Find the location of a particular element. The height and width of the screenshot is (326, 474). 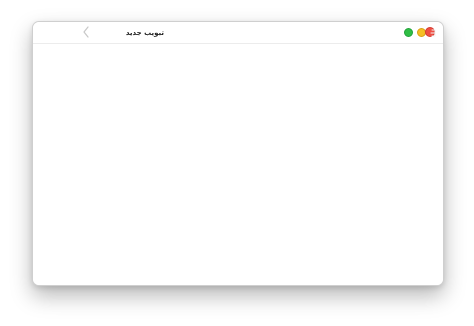

chevron-left-icon is located at coordinates (86, 32).